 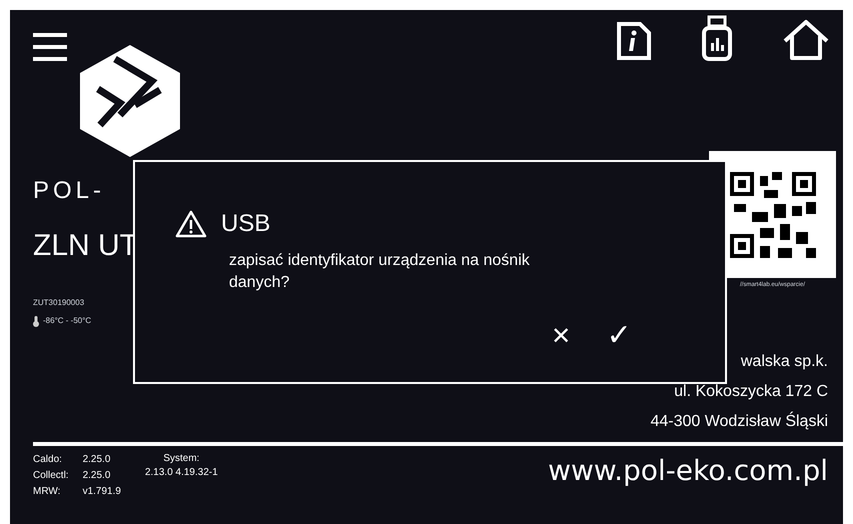 What do you see at coordinates (561, 336) in the screenshot?
I see `cancel-button: ✕` at bounding box center [561, 336].